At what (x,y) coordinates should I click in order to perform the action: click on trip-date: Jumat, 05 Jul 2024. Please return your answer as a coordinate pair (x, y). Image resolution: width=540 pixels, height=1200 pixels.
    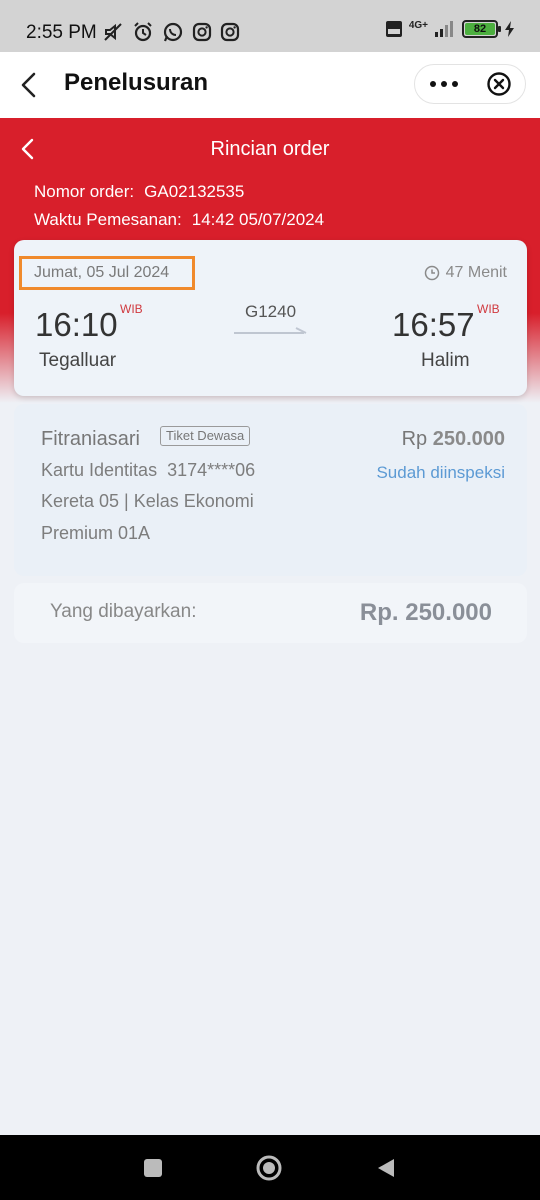
    Looking at the image, I should click on (102, 272).